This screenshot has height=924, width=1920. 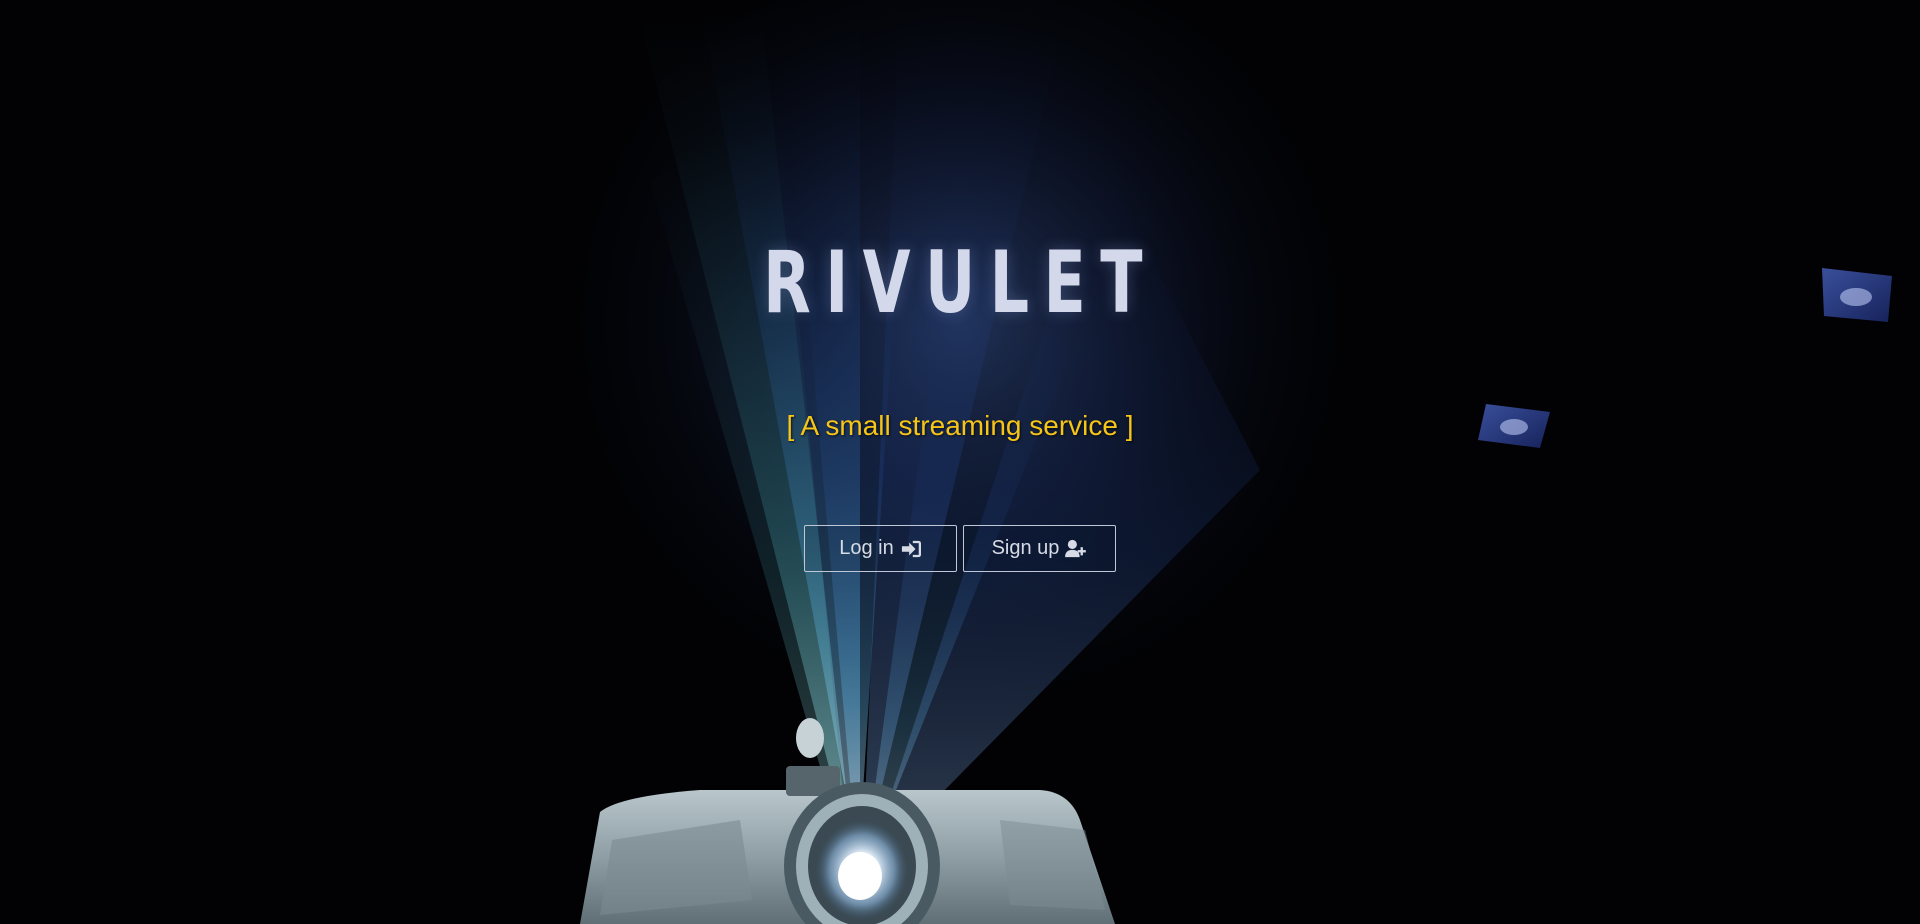 I want to click on signup-button-label: Sign up, so click(x=1025, y=548).